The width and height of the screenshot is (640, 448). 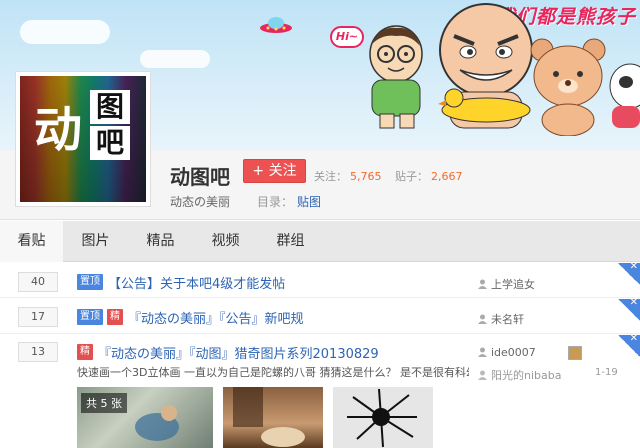 I want to click on tab-groups: 群组, so click(x=290, y=241).